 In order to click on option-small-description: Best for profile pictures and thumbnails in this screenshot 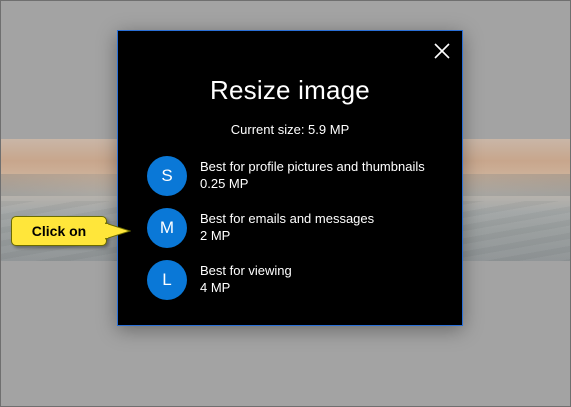, I will do `click(312, 166)`.